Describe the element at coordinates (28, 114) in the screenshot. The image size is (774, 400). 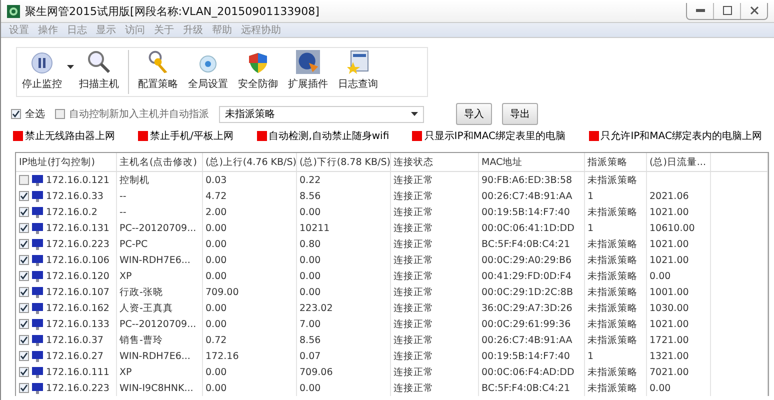
I see `select-all-checkbox: 全选` at that location.